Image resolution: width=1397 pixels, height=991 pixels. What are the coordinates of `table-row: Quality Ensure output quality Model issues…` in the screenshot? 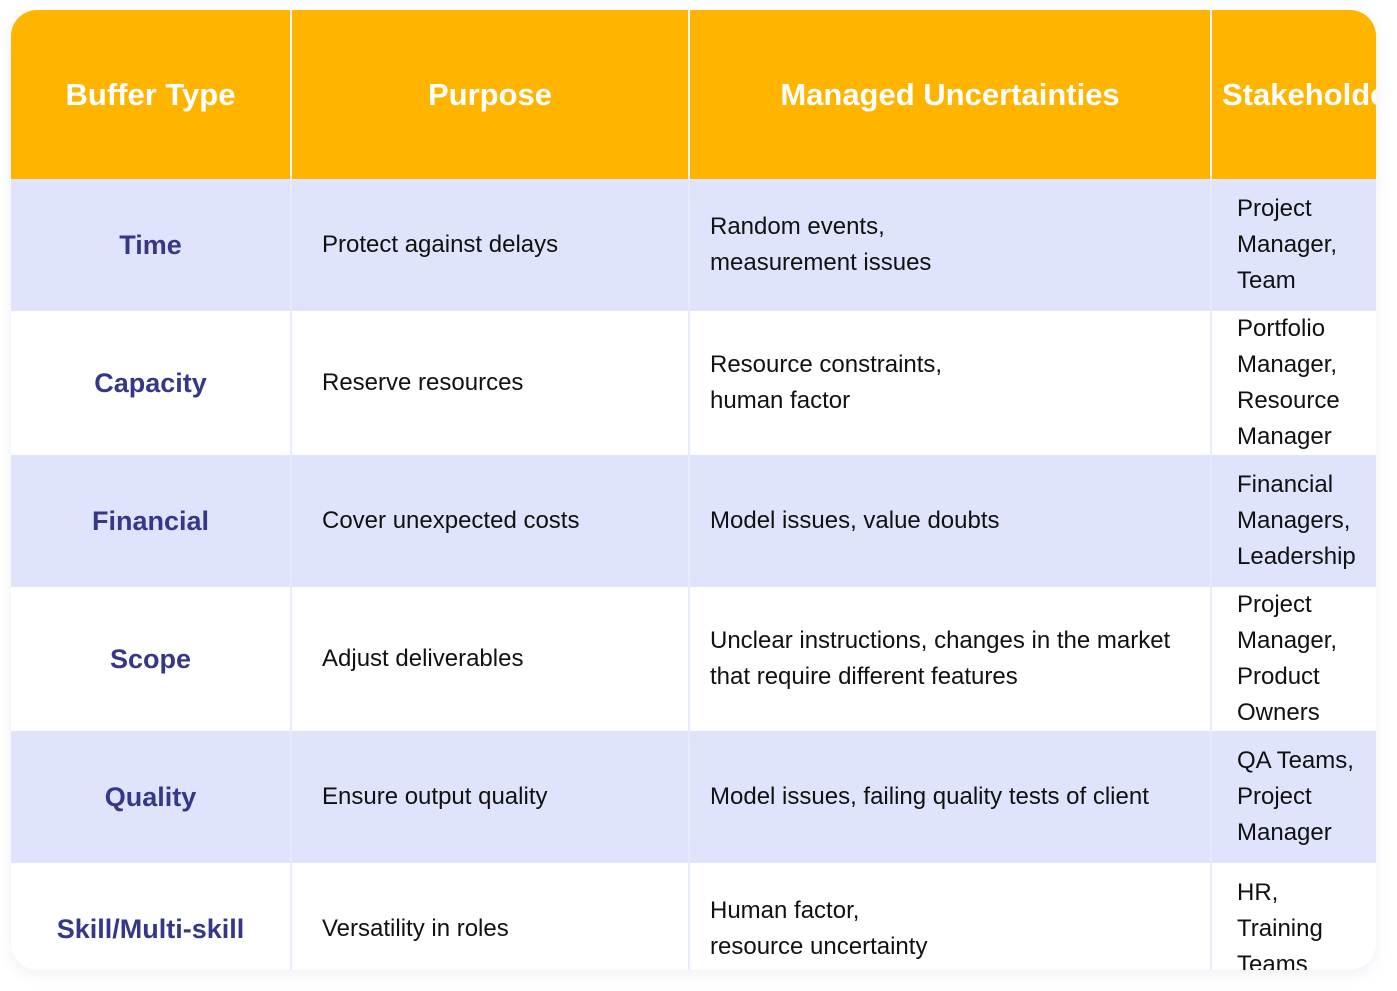 It's located at (693, 797).